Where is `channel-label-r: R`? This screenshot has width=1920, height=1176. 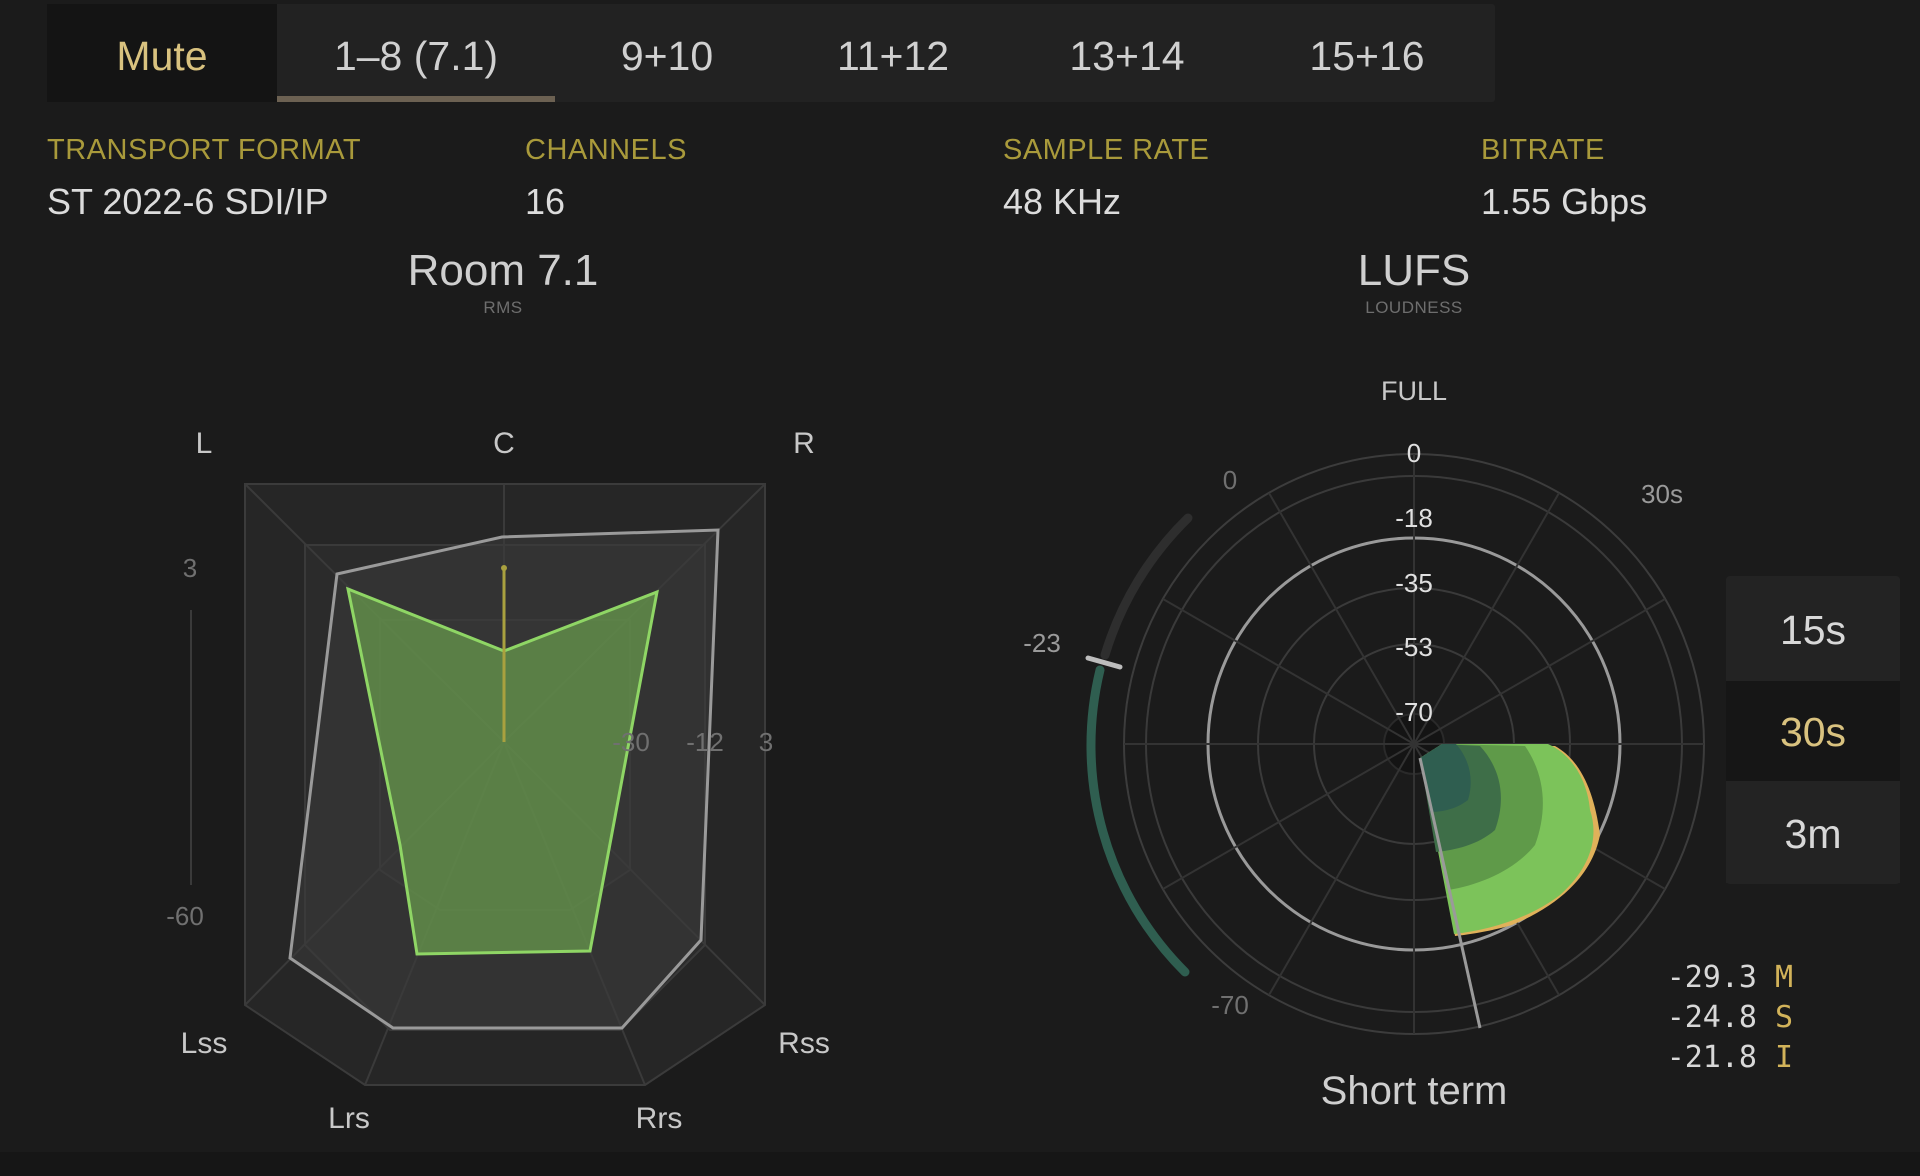 channel-label-r: R is located at coordinates (804, 443).